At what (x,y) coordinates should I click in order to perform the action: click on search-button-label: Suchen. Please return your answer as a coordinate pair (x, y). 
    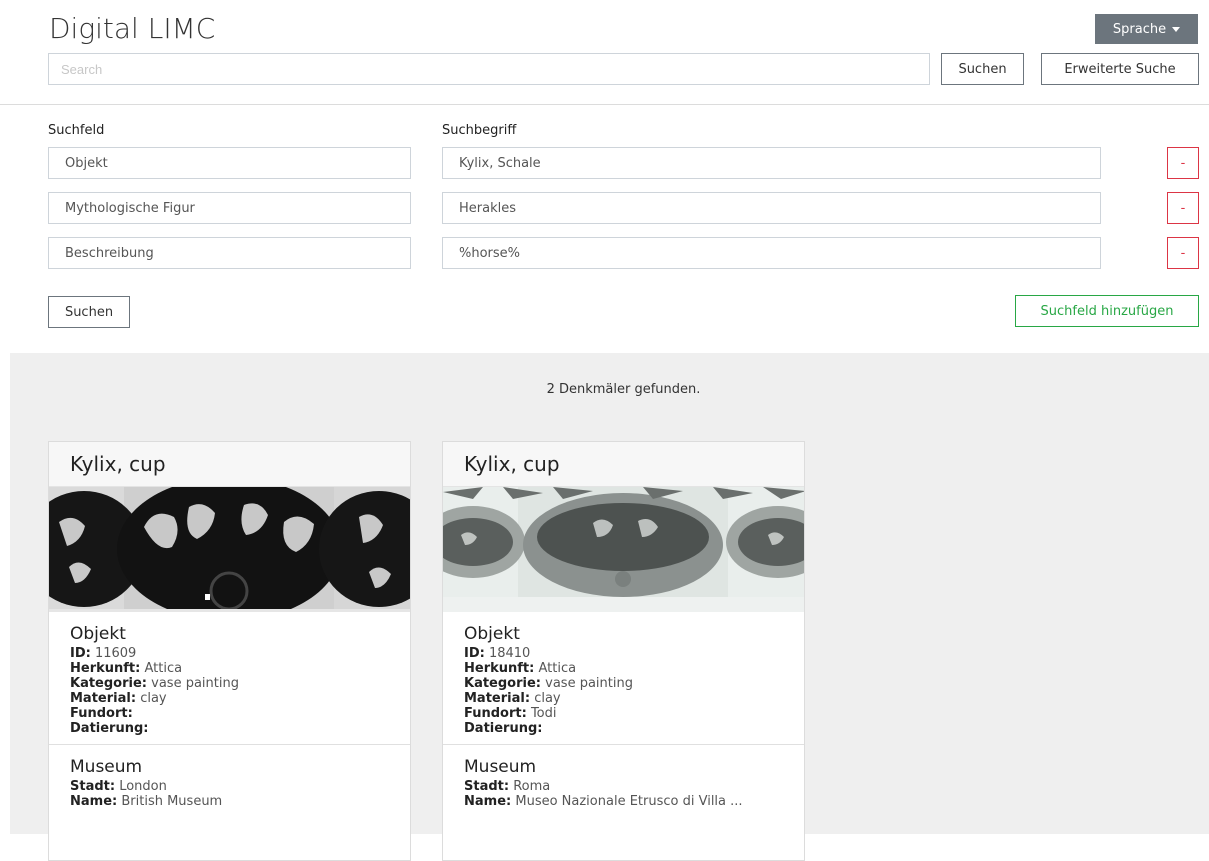
    Looking at the image, I should click on (982, 69).